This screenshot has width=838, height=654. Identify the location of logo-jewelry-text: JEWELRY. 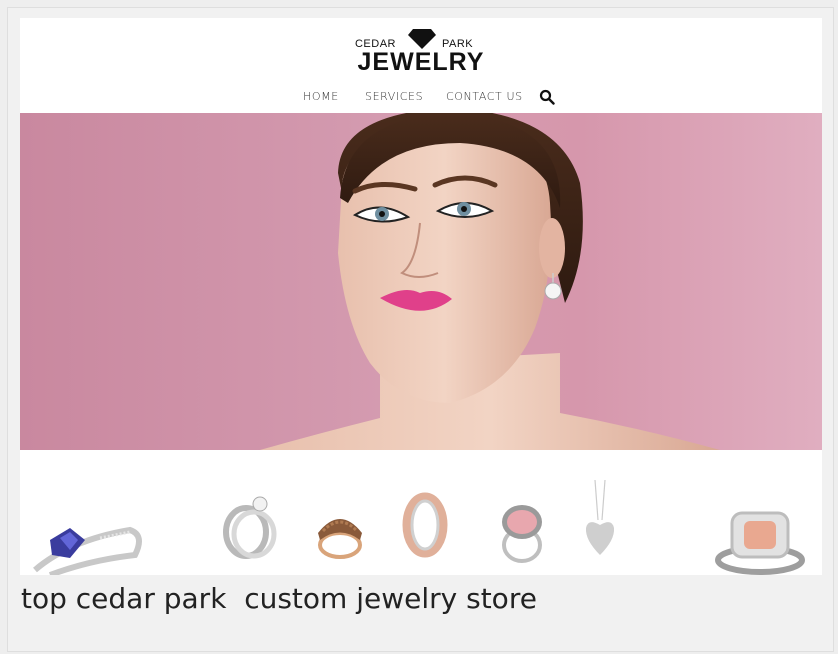
(421, 62).